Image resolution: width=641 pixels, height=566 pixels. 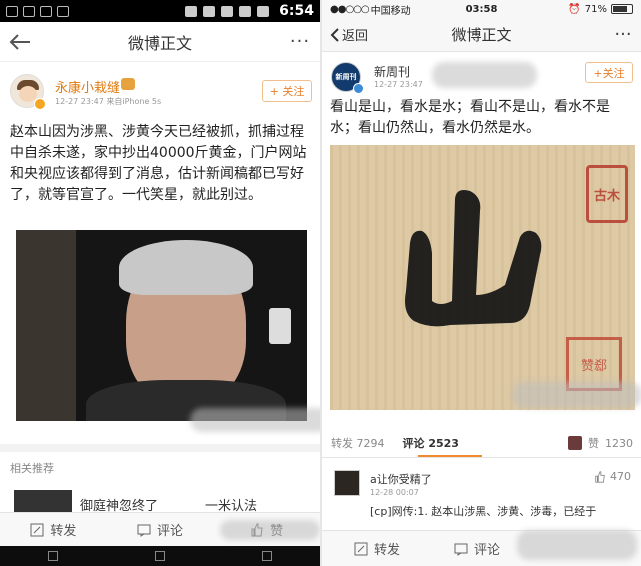 What do you see at coordinates (390, 11) in the screenshot?
I see `carrier-name: 中国移动` at bounding box center [390, 11].